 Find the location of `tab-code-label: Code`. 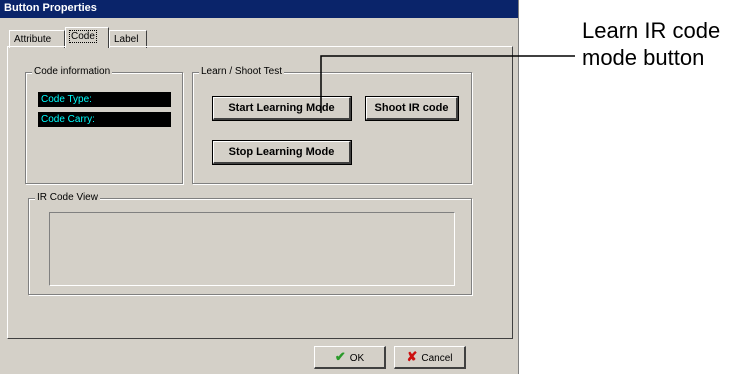

tab-code-label: Code is located at coordinates (83, 36).